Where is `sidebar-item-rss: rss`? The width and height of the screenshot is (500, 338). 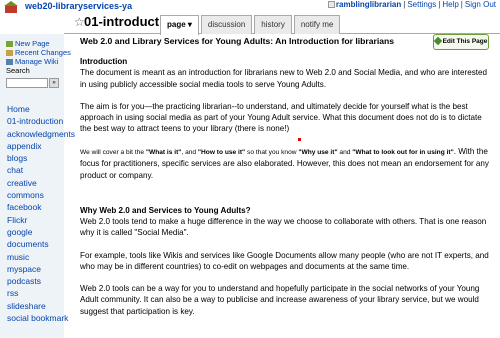 sidebar-item-rss: rss is located at coordinates (35, 293).